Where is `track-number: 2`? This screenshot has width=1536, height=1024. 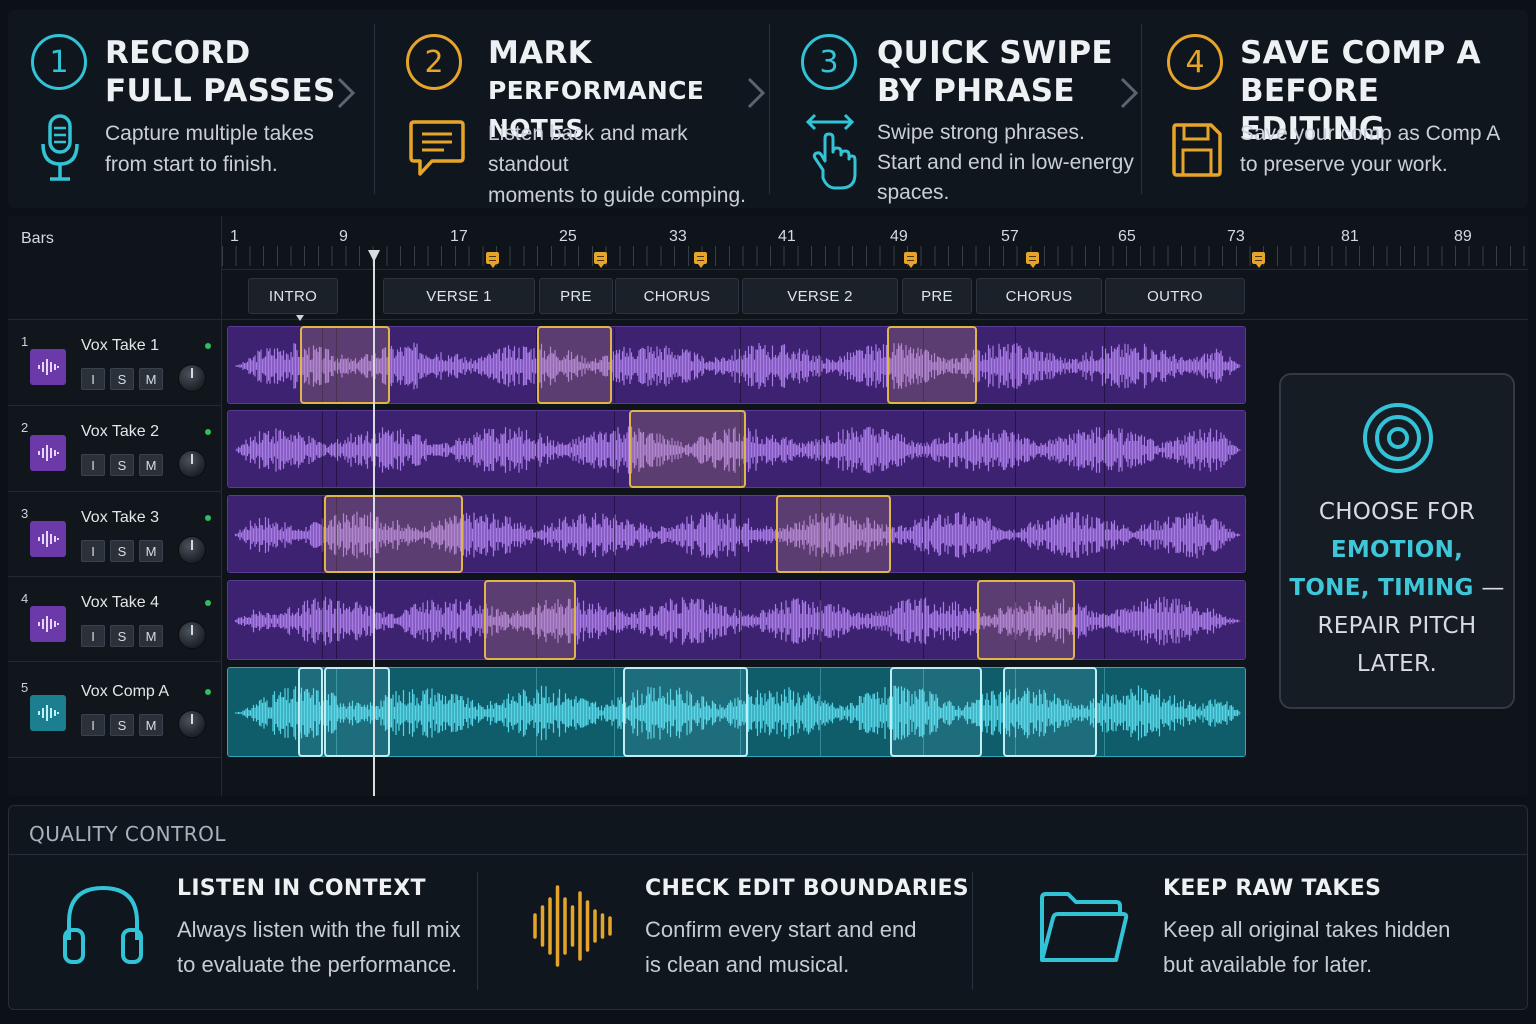
track-number: 2 is located at coordinates (25, 427).